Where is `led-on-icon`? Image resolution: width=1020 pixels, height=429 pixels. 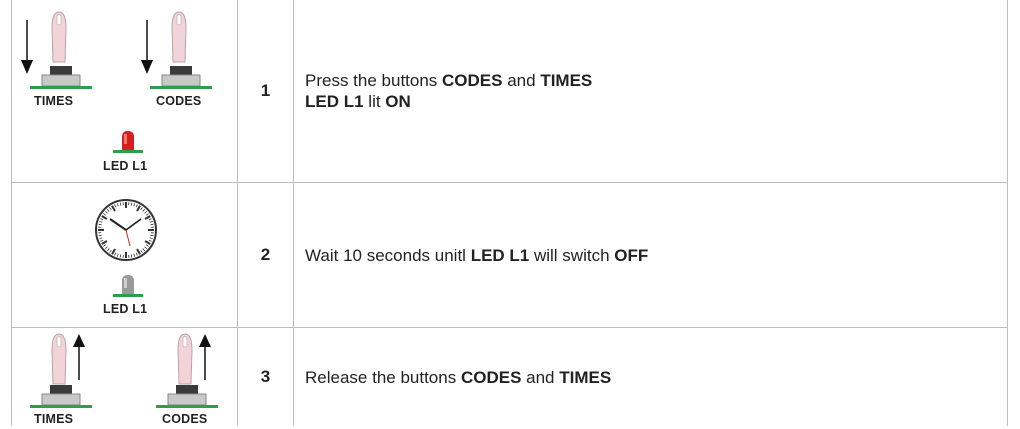 led-on-icon is located at coordinates (128, 142).